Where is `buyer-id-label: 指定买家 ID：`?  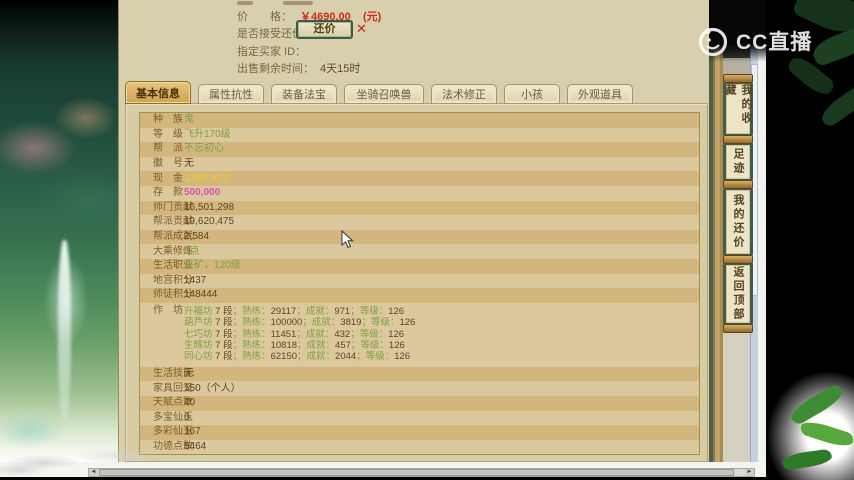 buyer-id-label: 指定买家 ID： is located at coordinates (272, 52).